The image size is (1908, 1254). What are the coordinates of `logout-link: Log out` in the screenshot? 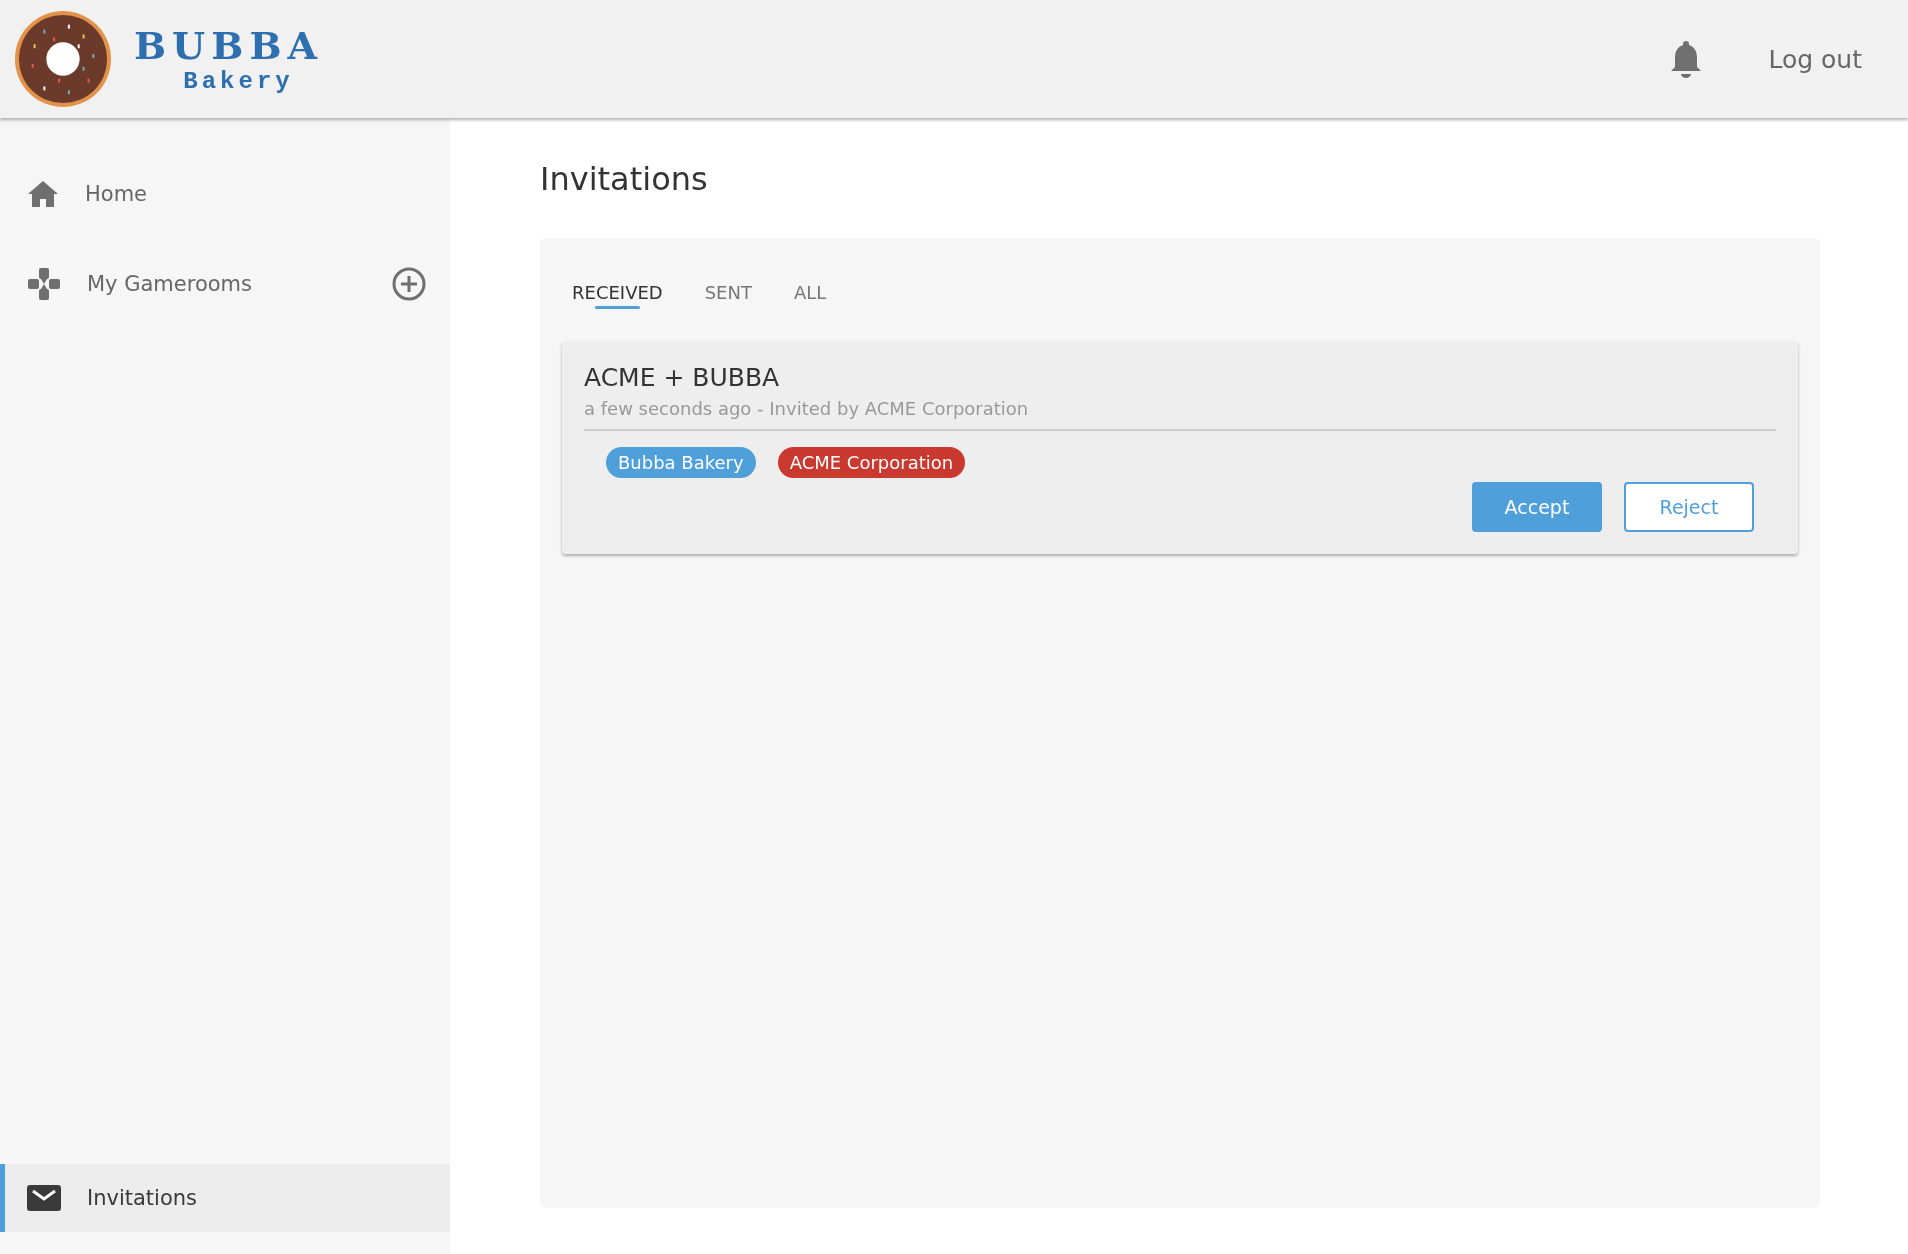 It's located at (1815, 59).